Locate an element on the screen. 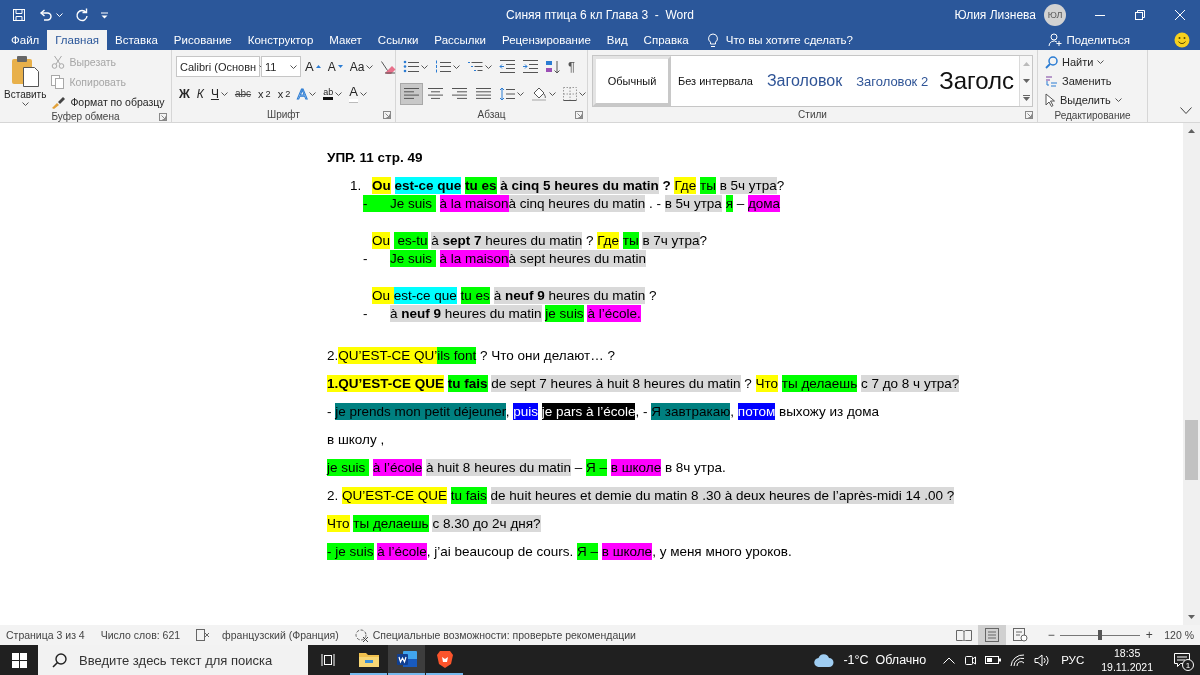 This screenshot has height=675, width=1200. page-layout-icon is located at coordinates (992, 635).